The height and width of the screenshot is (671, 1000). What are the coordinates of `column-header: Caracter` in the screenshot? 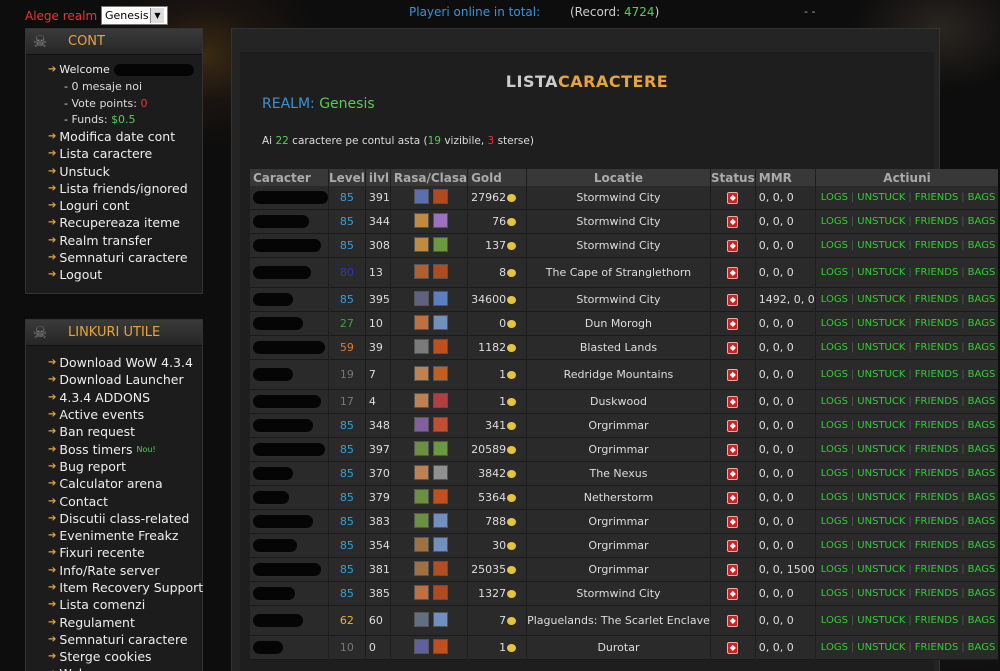 It's located at (289, 177).